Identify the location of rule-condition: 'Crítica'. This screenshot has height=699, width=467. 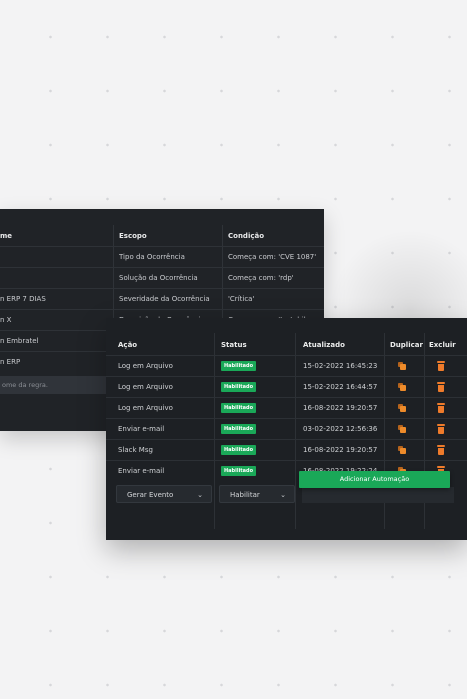
(241, 299).